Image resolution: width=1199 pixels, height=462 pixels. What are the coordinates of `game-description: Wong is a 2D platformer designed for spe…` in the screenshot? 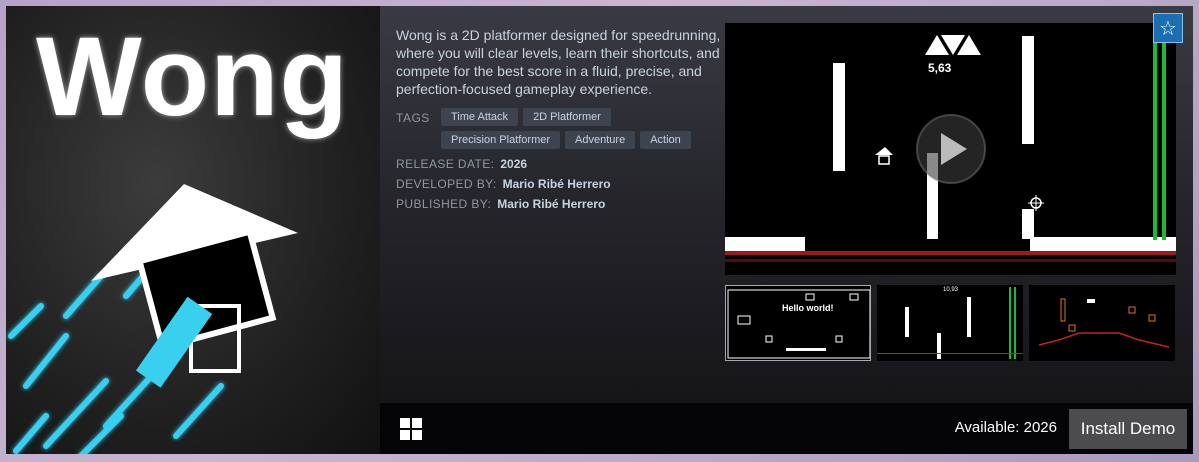 It's located at (558, 62).